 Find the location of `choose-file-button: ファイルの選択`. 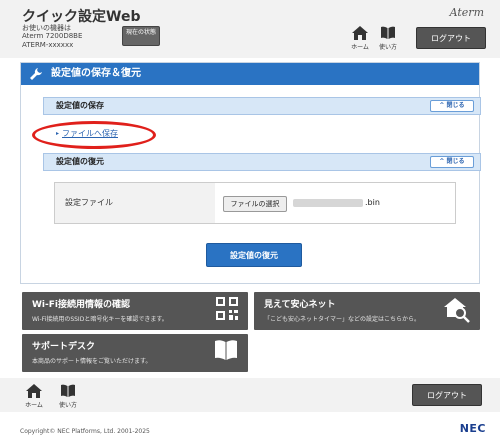

choose-file-button: ファイルの選択 is located at coordinates (255, 204).